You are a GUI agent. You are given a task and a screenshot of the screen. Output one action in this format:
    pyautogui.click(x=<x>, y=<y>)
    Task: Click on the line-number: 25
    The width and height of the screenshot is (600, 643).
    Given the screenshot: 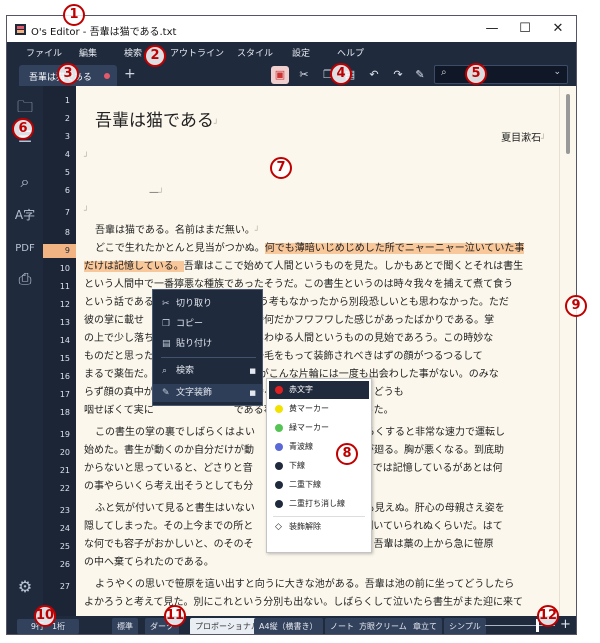 What is the action you would take?
    pyautogui.click(x=64, y=546)
    